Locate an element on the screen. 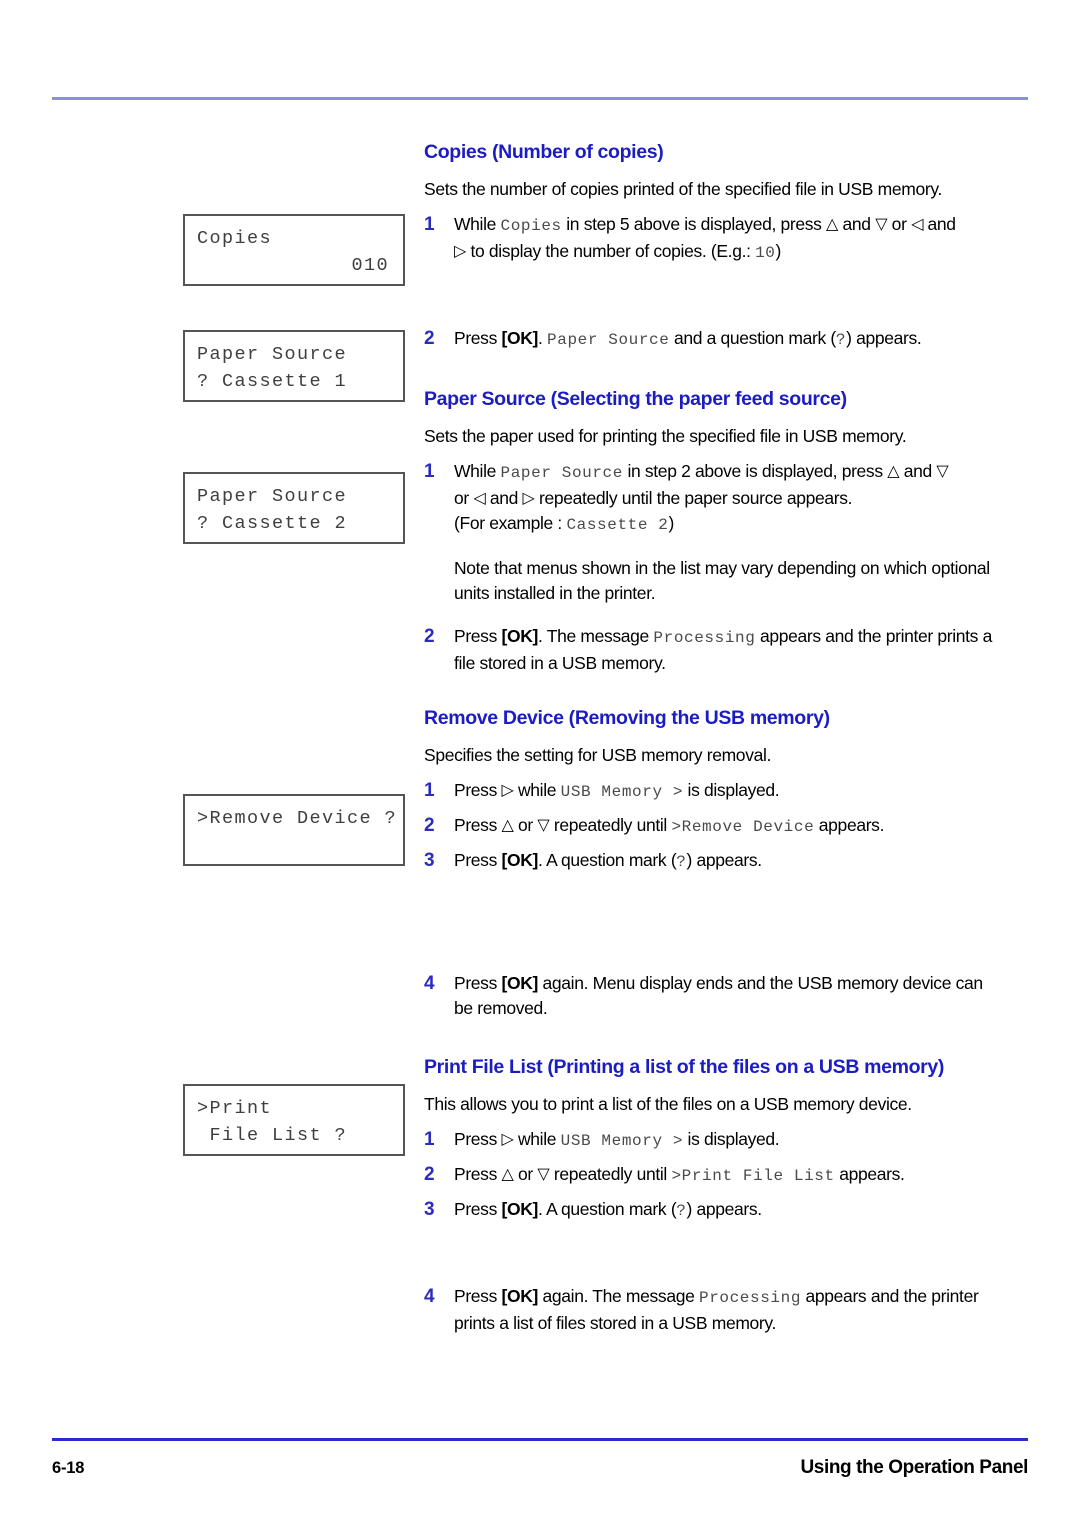 The width and height of the screenshot is (1080, 1527). text-fragment: in step 2 above is displayed, press is located at coordinates (755, 471).